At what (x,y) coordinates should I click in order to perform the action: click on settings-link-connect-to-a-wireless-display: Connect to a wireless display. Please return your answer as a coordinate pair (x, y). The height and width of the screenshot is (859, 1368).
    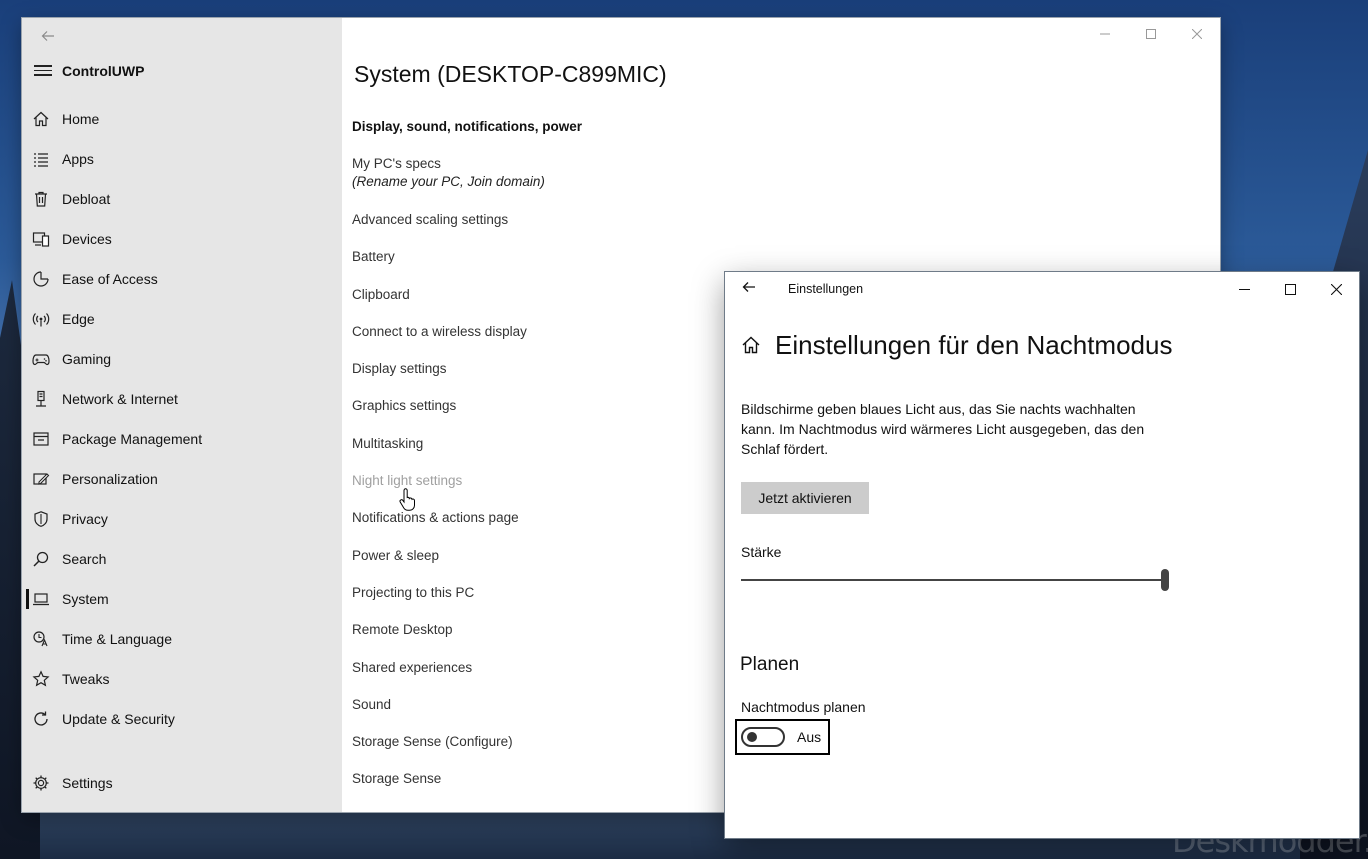
    Looking at the image, I should click on (552, 341).